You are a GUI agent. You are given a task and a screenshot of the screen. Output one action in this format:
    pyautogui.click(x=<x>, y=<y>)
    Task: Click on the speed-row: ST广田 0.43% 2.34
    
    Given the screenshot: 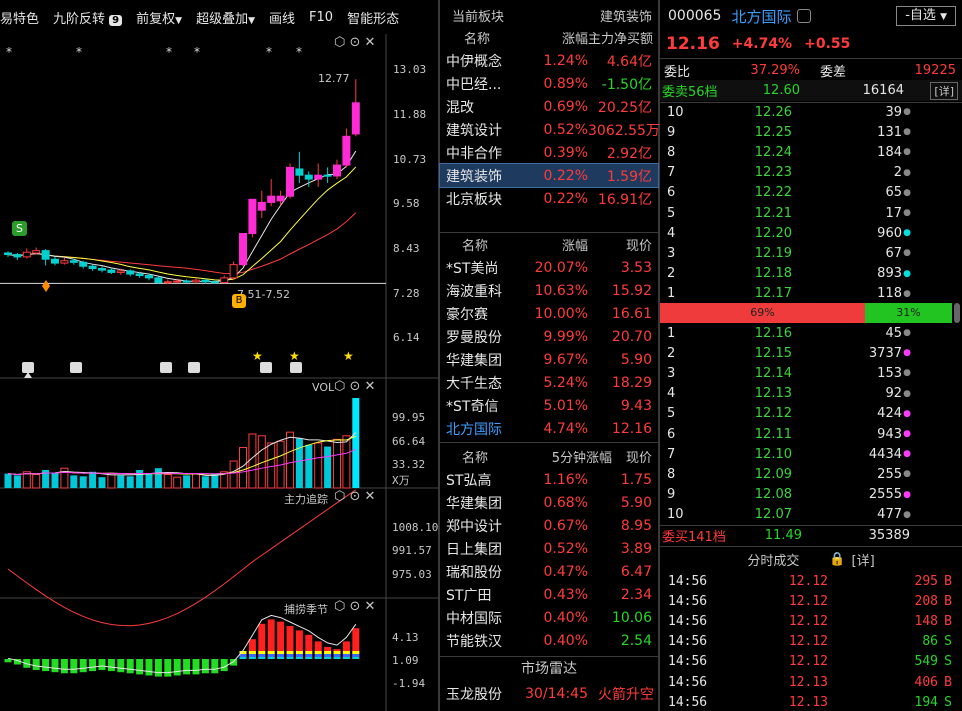 What is the action you would take?
    pyautogui.click(x=549, y=594)
    